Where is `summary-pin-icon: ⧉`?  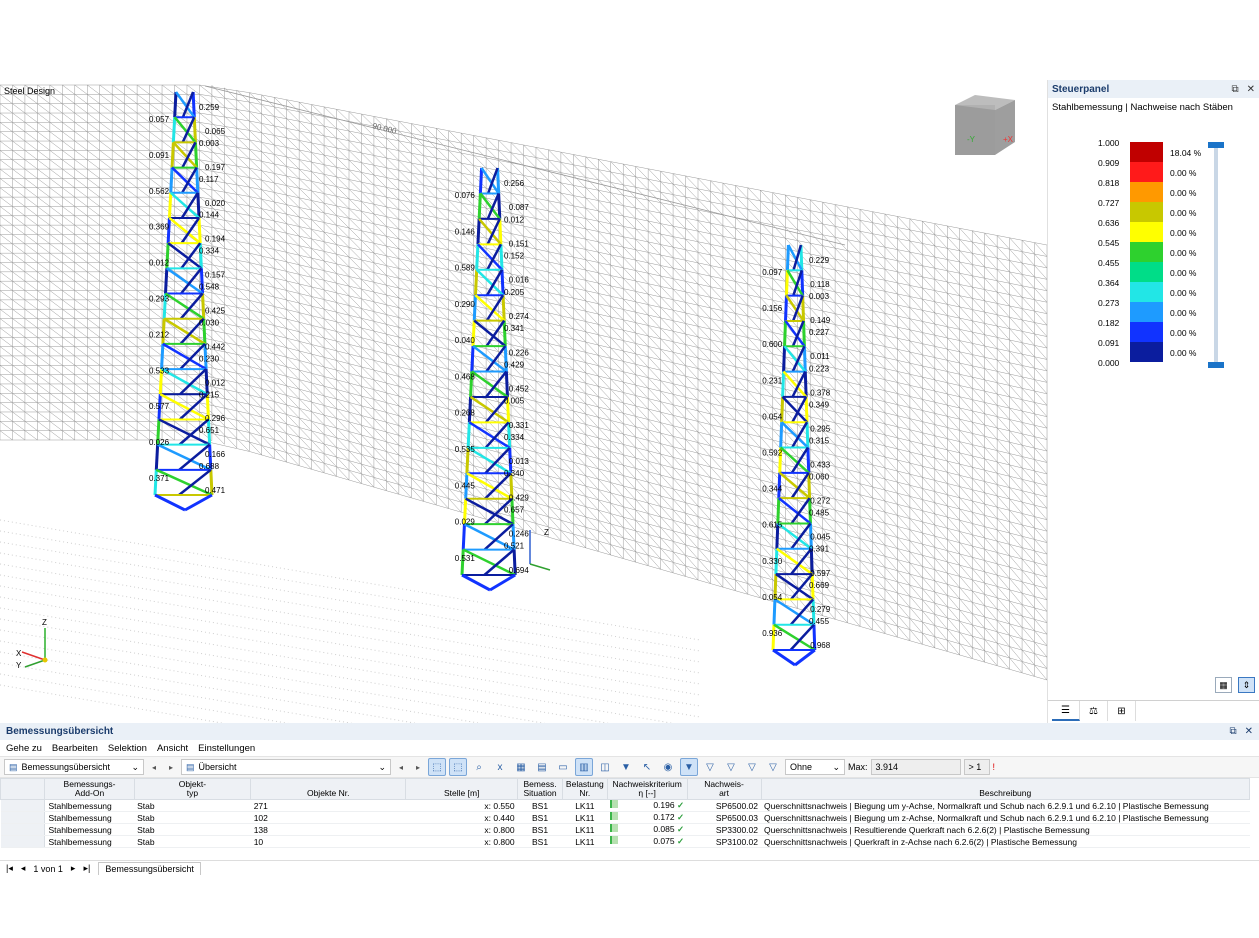
summary-pin-icon: ⧉ is located at coordinates (1232, 731).